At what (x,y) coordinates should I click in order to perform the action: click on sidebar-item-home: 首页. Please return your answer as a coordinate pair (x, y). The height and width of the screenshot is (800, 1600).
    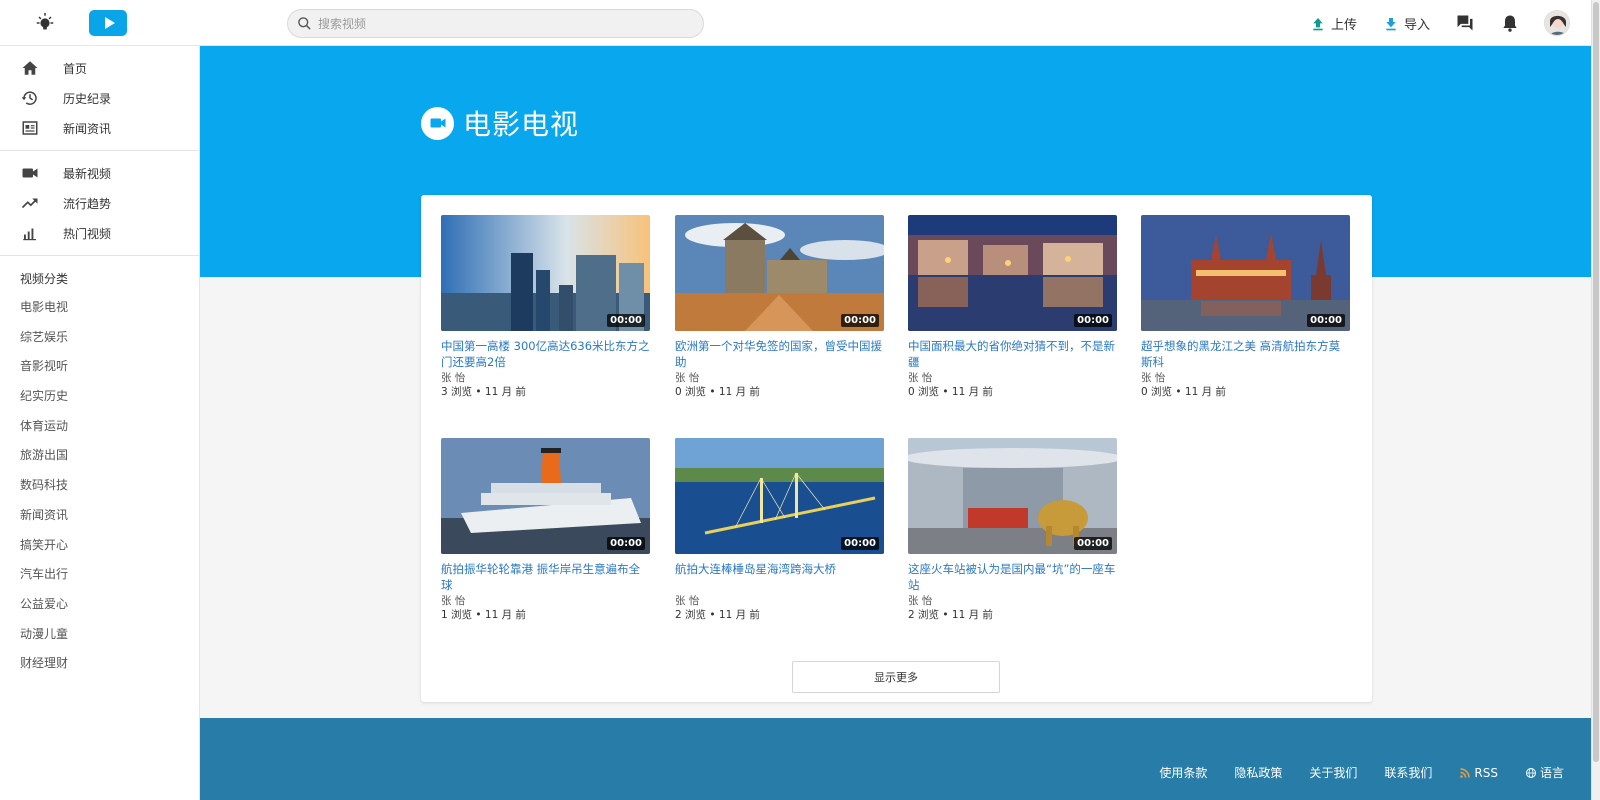
    Looking at the image, I should click on (99, 68).